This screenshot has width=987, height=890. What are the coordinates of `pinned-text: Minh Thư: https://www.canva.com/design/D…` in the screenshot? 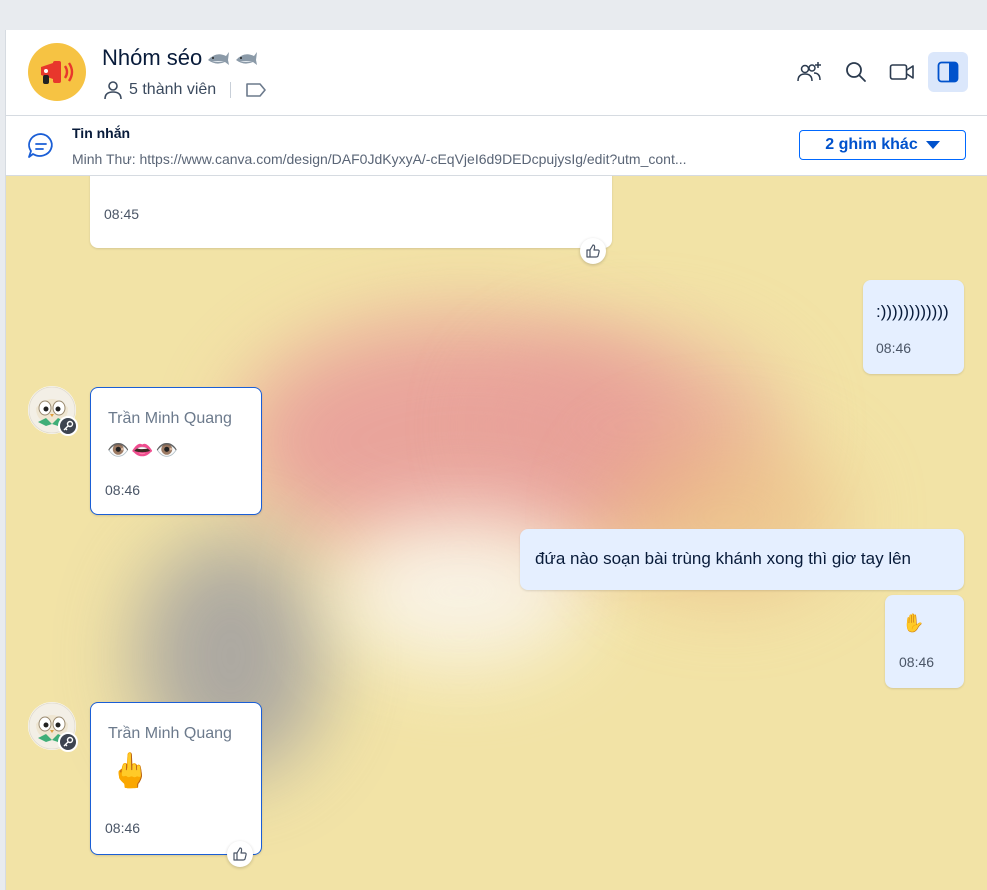 It's located at (422, 159).